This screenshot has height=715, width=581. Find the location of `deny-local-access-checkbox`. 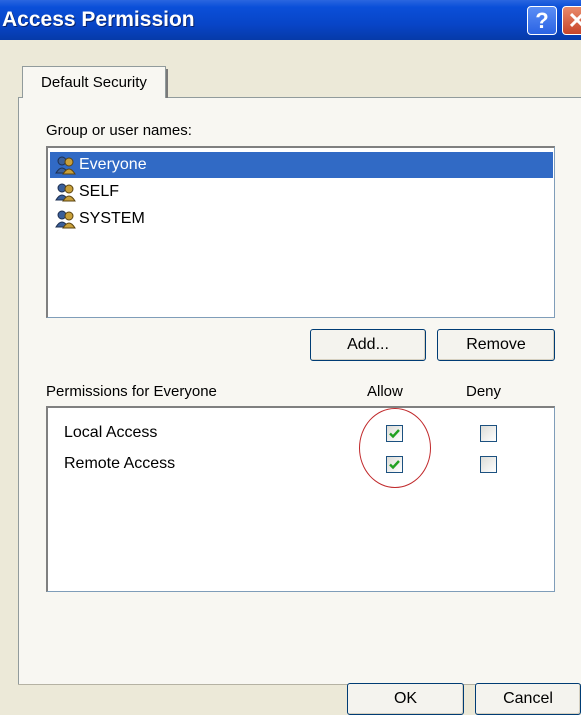

deny-local-access-checkbox is located at coordinates (488, 433).